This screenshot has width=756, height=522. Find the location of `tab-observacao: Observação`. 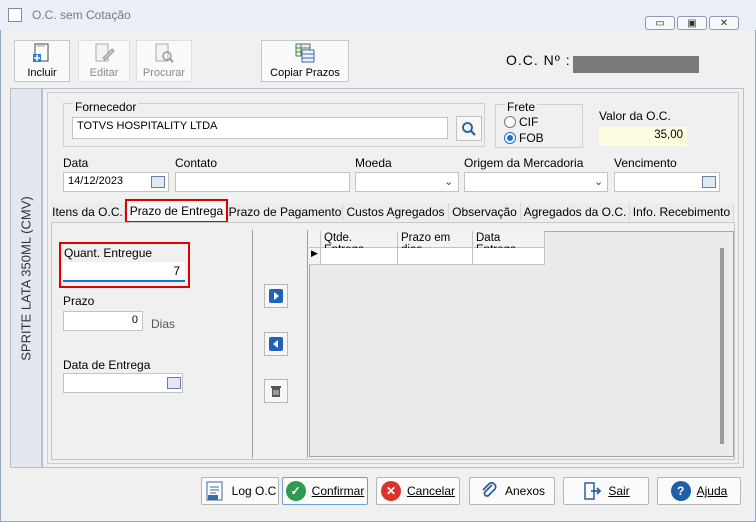

tab-observacao: Observação is located at coordinates (485, 212).